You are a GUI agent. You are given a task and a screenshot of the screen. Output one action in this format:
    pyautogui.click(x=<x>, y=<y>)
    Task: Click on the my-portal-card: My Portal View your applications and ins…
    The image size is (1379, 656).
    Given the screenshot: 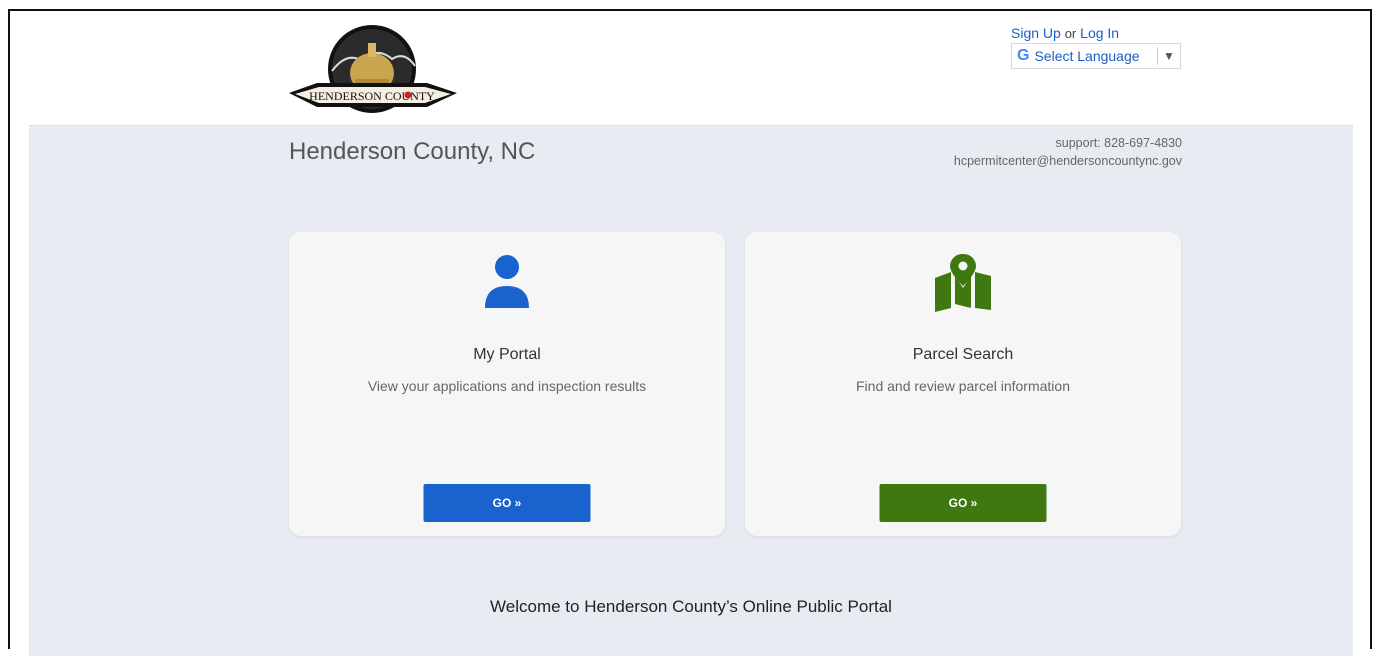 What is the action you would take?
    pyautogui.click(x=507, y=384)
    